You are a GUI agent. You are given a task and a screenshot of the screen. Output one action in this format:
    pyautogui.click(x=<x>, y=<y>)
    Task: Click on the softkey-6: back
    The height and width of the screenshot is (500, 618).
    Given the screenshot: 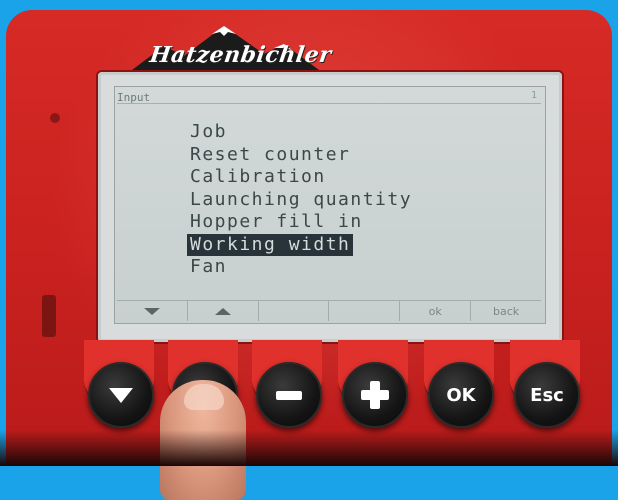 What is the action you would take?
    pyautogui.click(x=506, y=311)
    